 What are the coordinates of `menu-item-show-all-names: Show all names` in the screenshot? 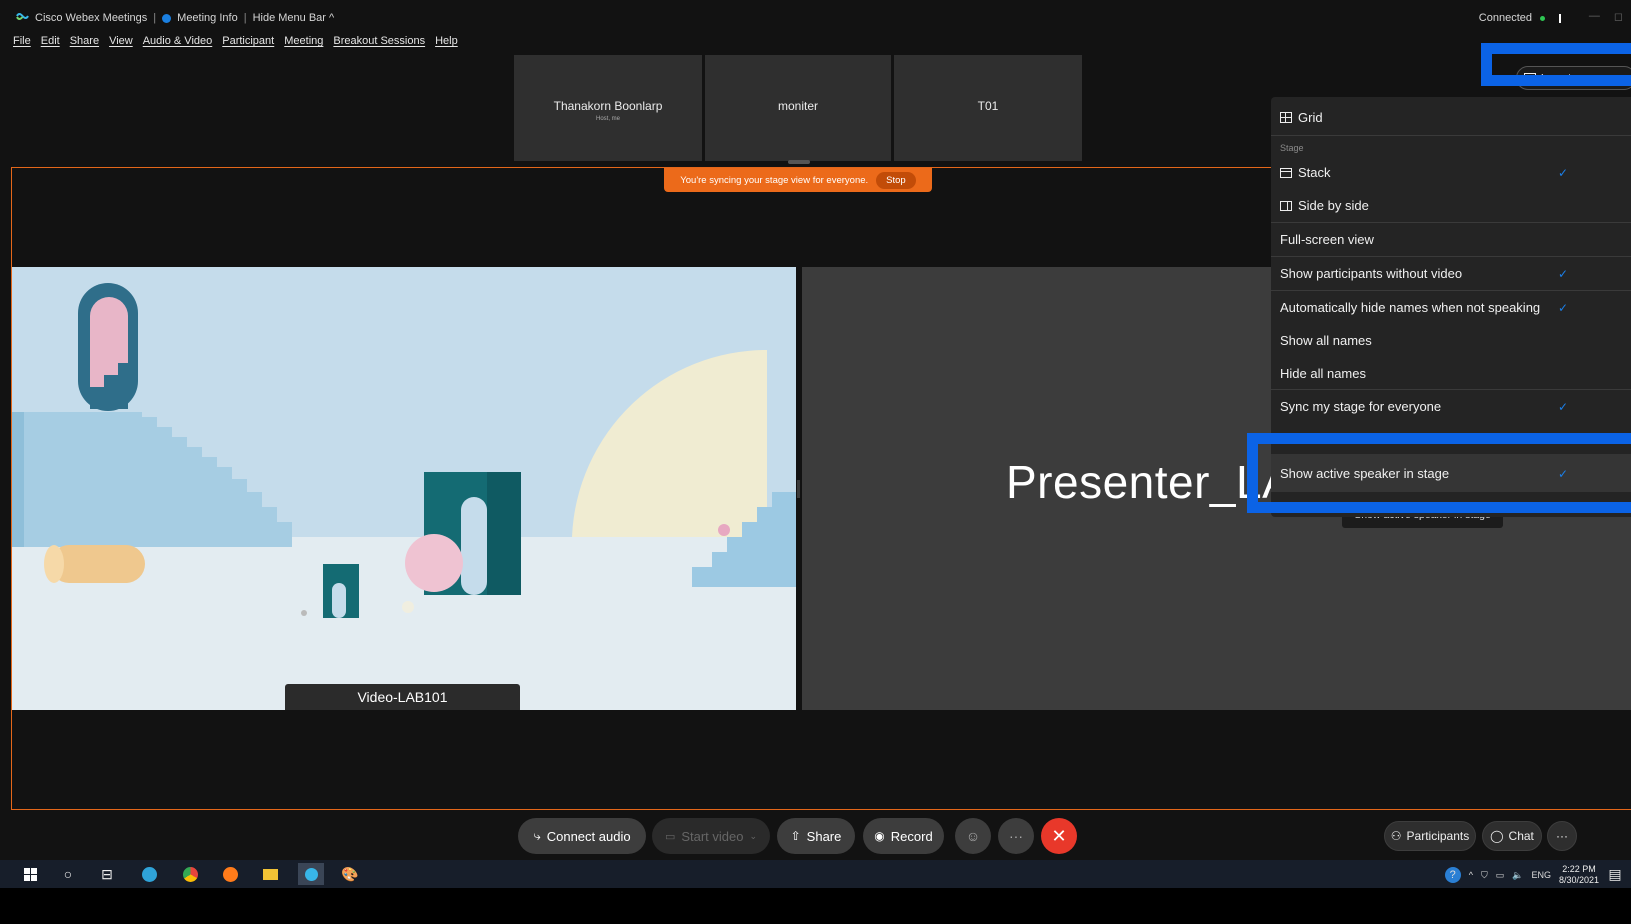 It's located at (1326, 340).